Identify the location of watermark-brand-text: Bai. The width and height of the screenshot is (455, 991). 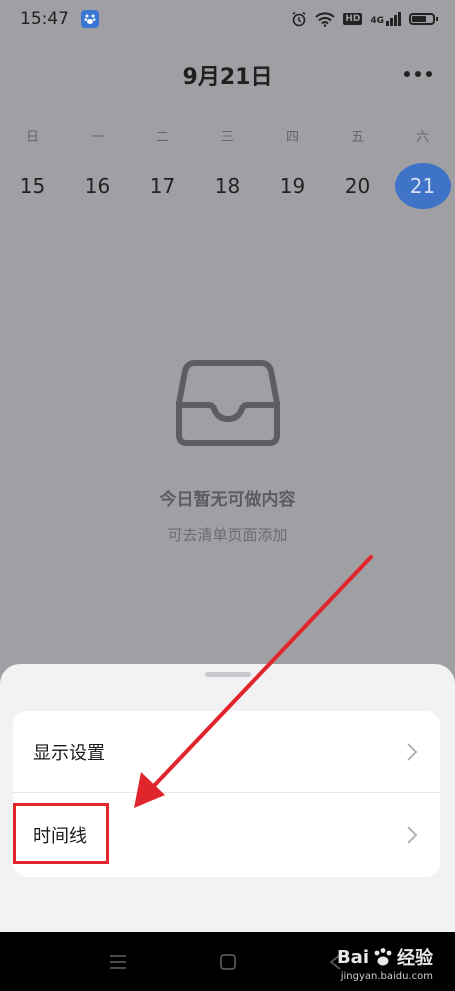
(352, 957).